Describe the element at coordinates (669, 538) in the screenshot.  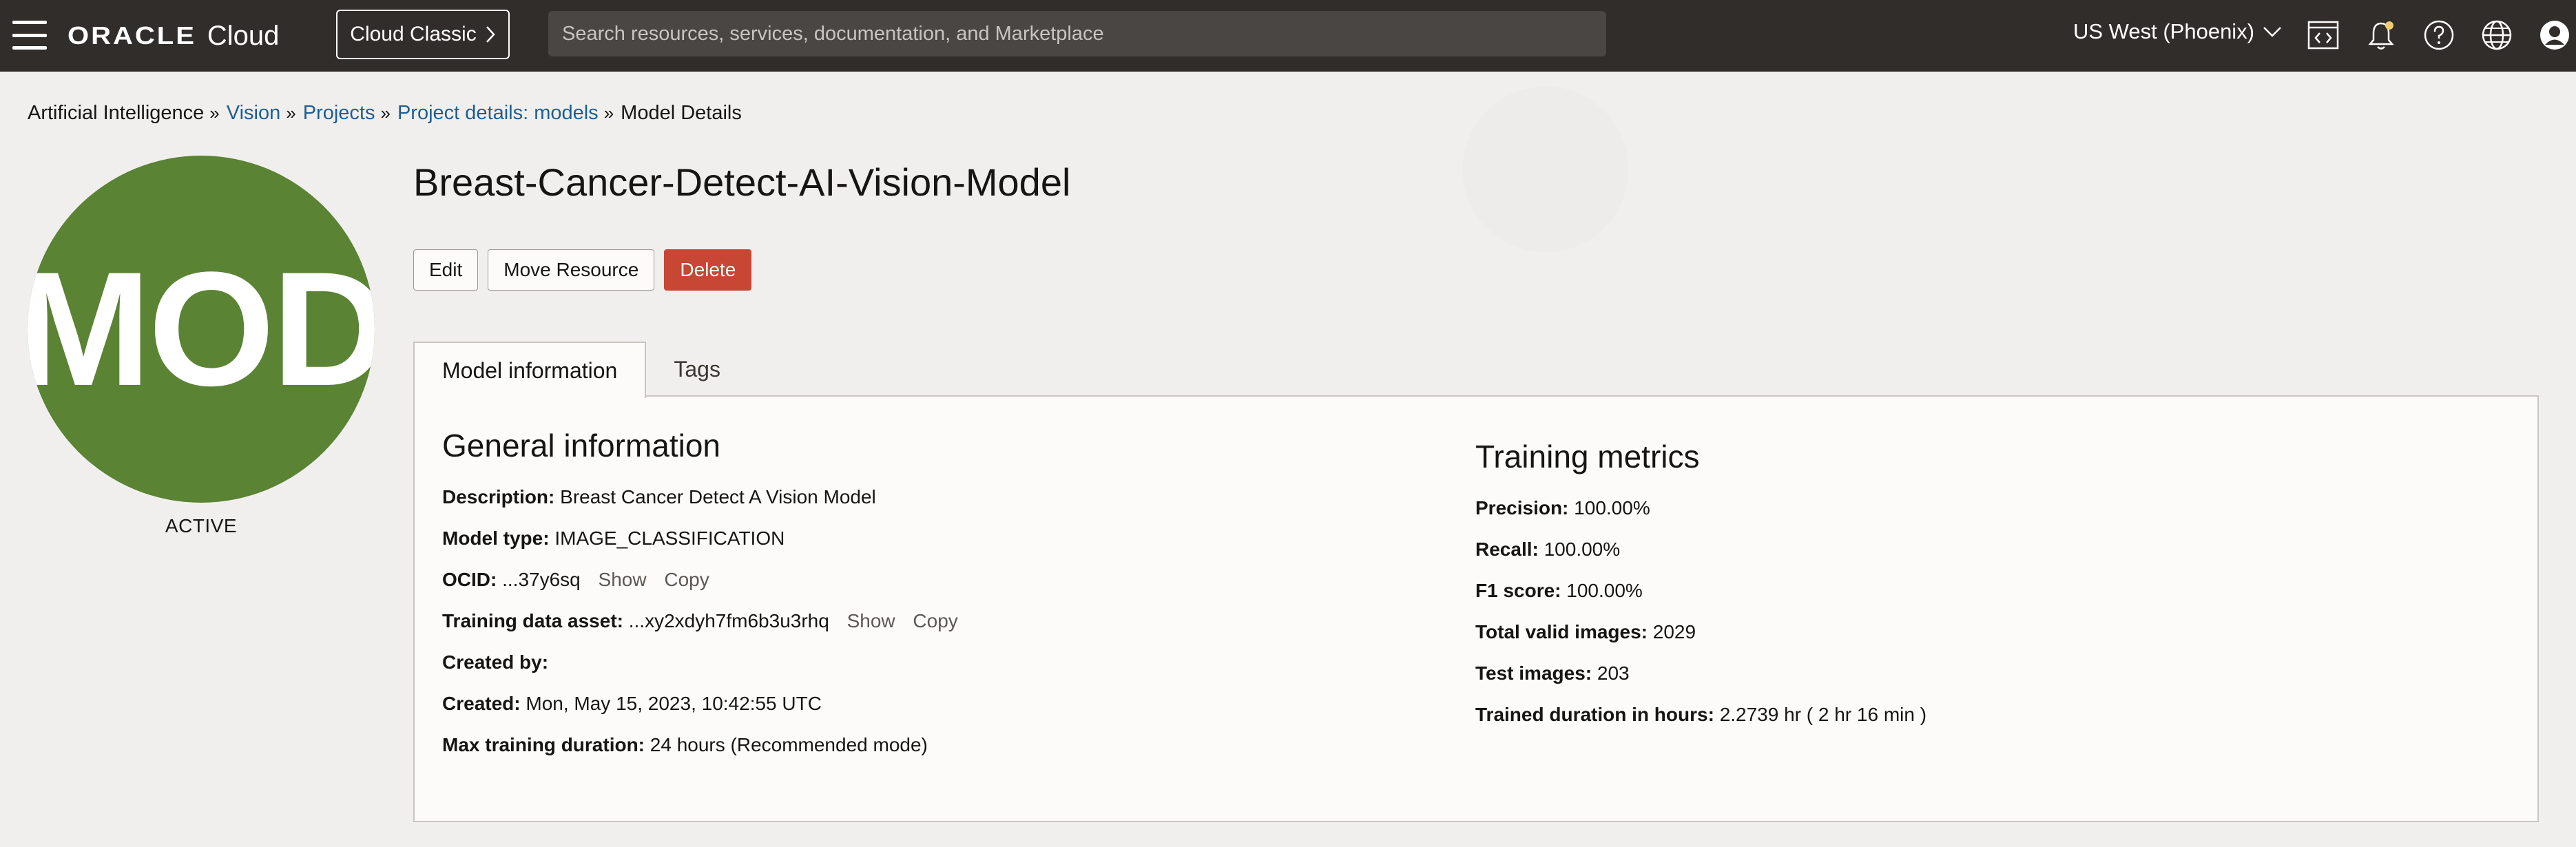
I see `model-type-value: IMAGE_CLASSIFICATION` at that location.